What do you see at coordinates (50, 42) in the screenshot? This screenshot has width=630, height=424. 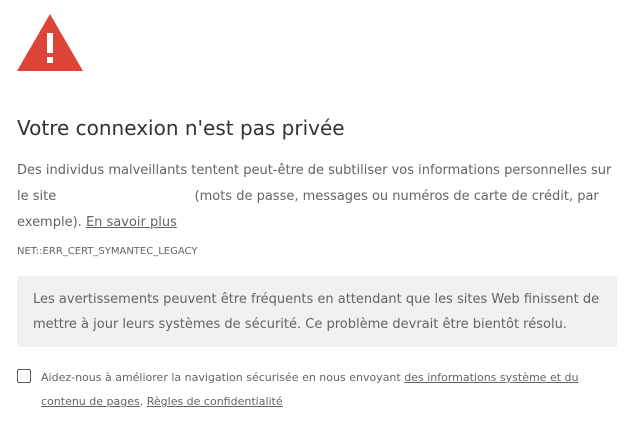 I see `warning-triangle-icon` at bounding box center [50, 42].